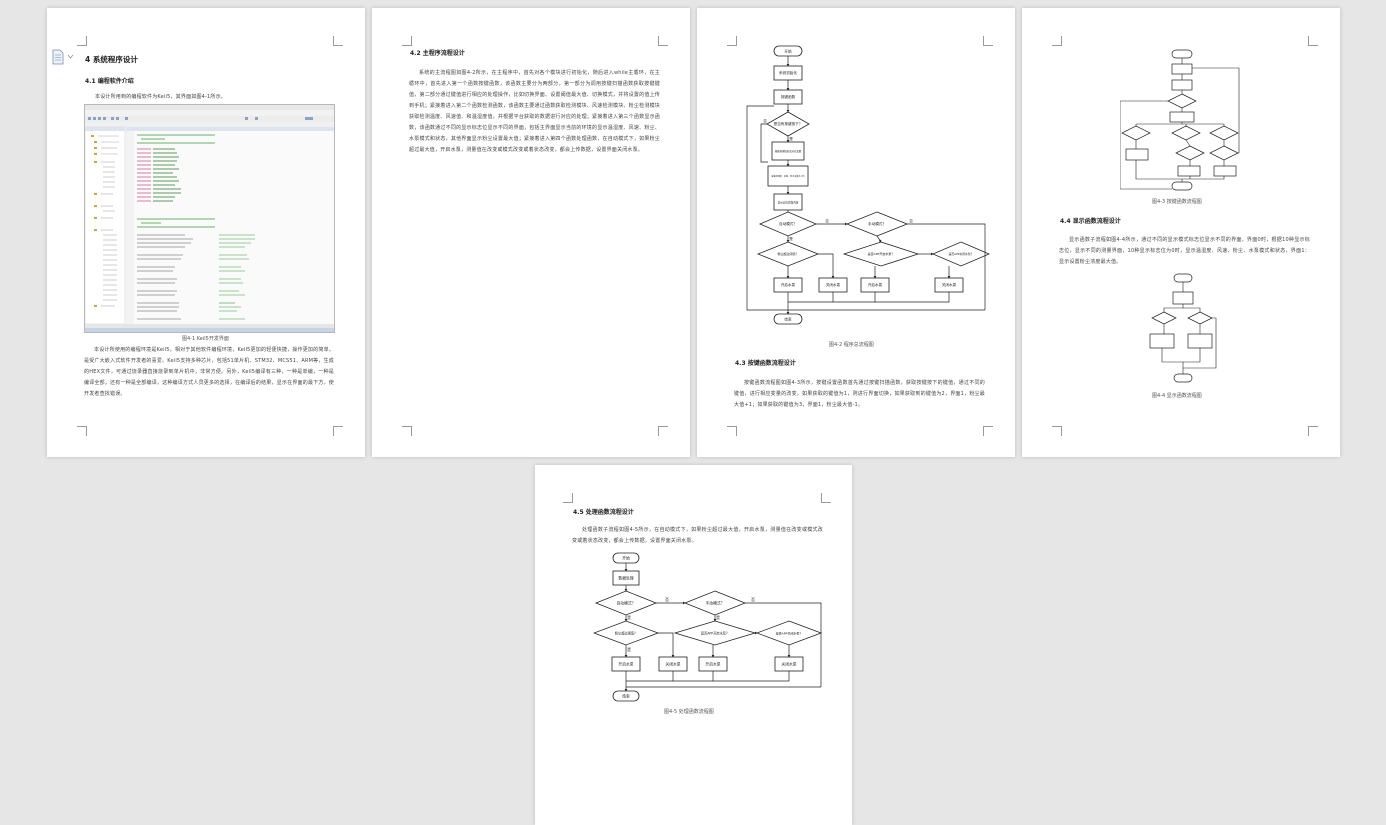 The width and height of the screenshot is (1386, 825). I want to click on flow-start-label: 开始, so click(788, 51).